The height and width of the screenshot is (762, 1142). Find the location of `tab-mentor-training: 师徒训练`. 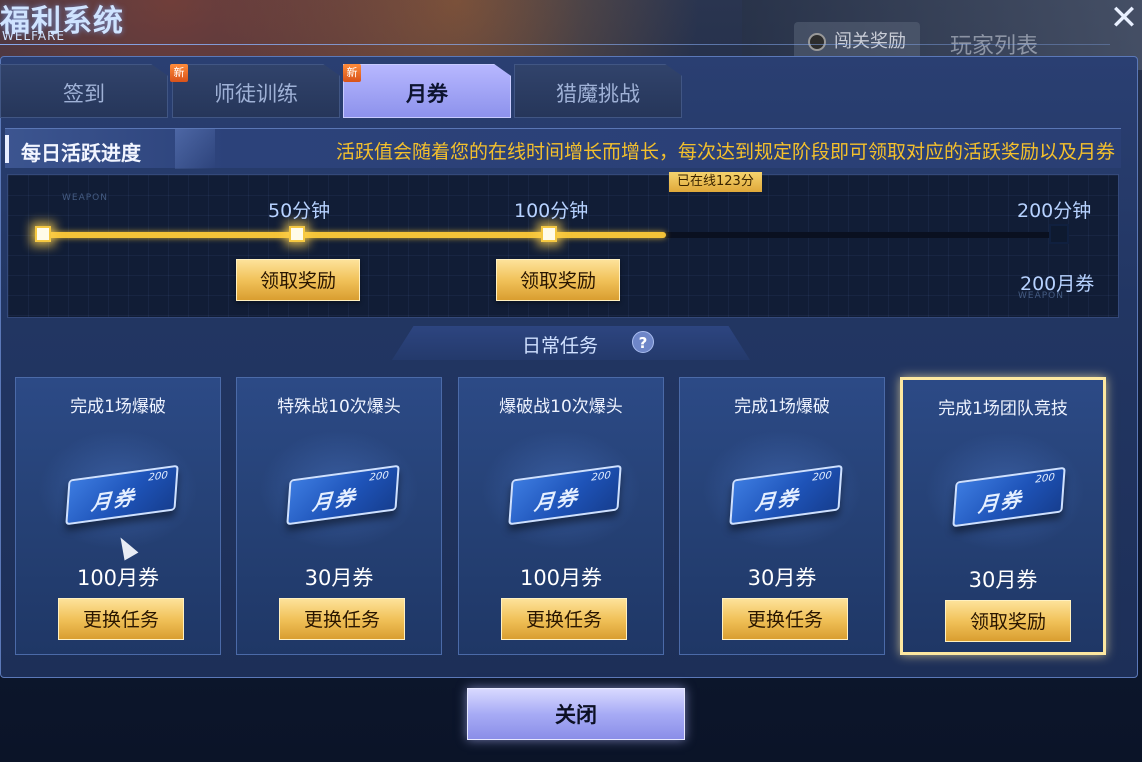

tab-mentor-training: 师徒训练 is located at coordinates (256, 91).